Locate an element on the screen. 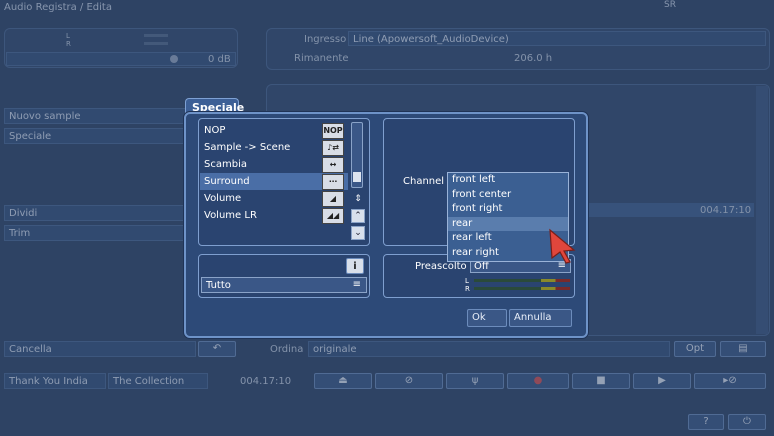  effect-item-surround: Surround ⋯ is located at coordinates (274, 181).